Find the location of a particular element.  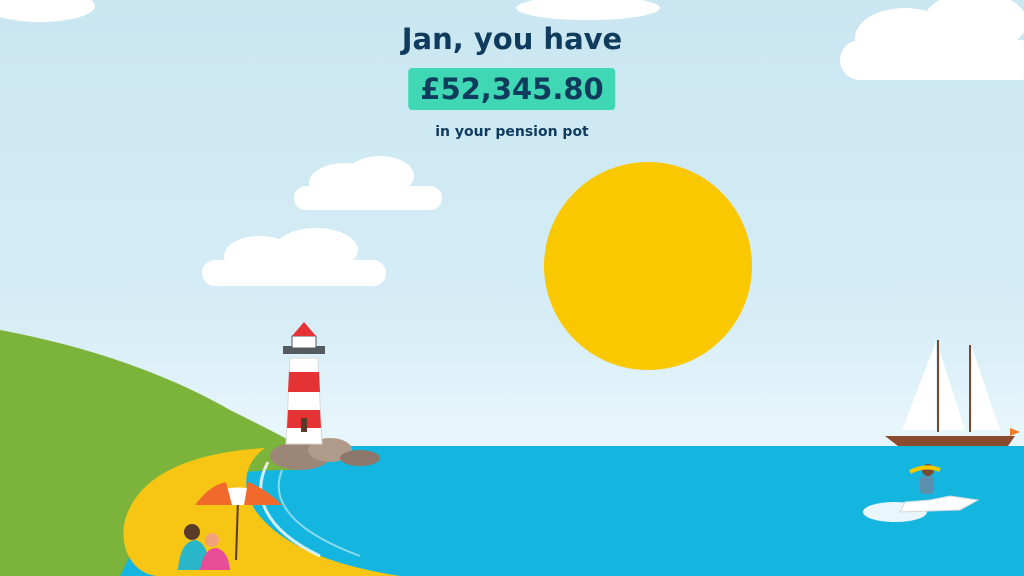

pension-pot-label: in your pension pot is located at coordinates (512, 132).